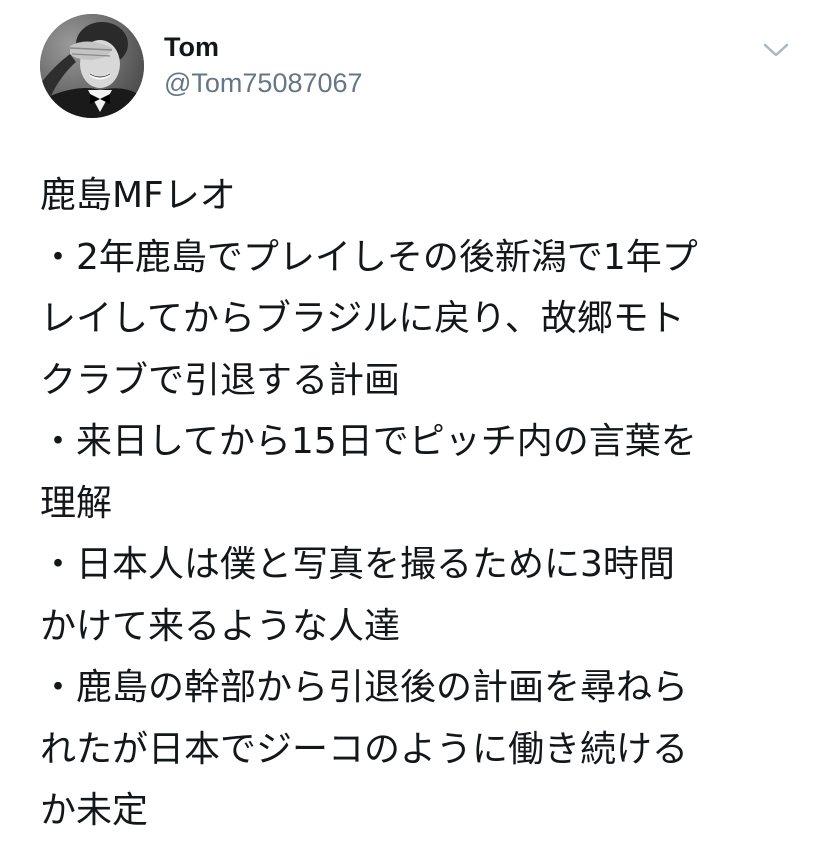 The width and height of the screenshot is (828, 867). I want to click on tweet-line: ・2年鹿島でプレイしその後新潟で1年プ, so click(369, 257).